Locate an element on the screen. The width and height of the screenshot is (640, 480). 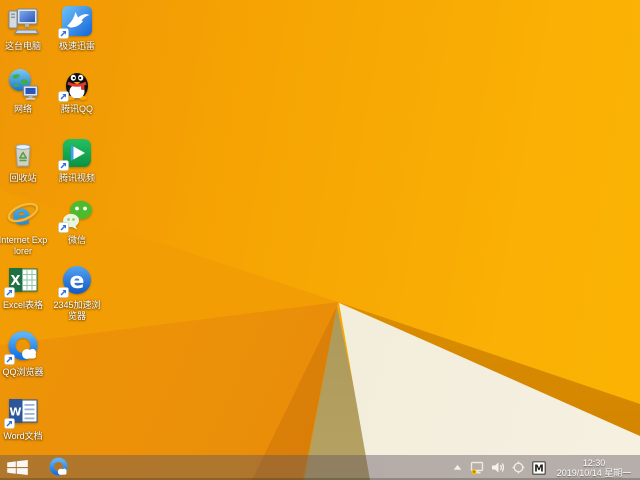
svg-text: W is located at coordinates (15, 412).